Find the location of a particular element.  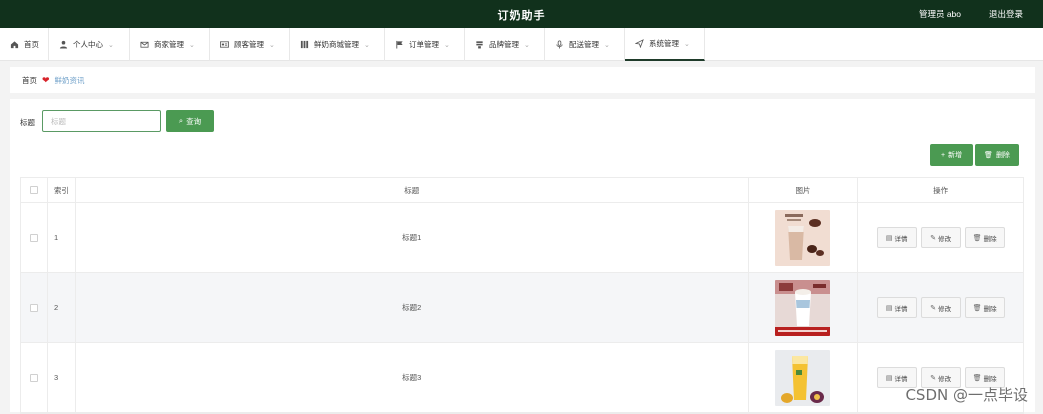

stack-icon is located at coordinates (479, 45).